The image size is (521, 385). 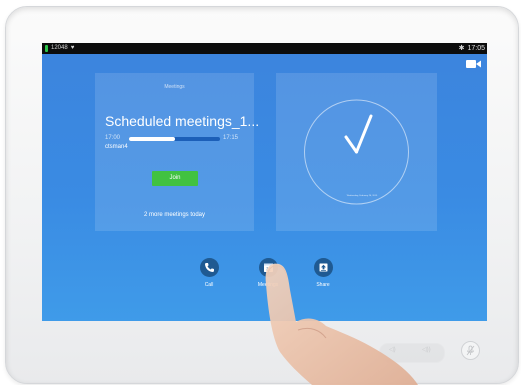 I want to click on meetings-button: 31, so click(x=268, y=267).